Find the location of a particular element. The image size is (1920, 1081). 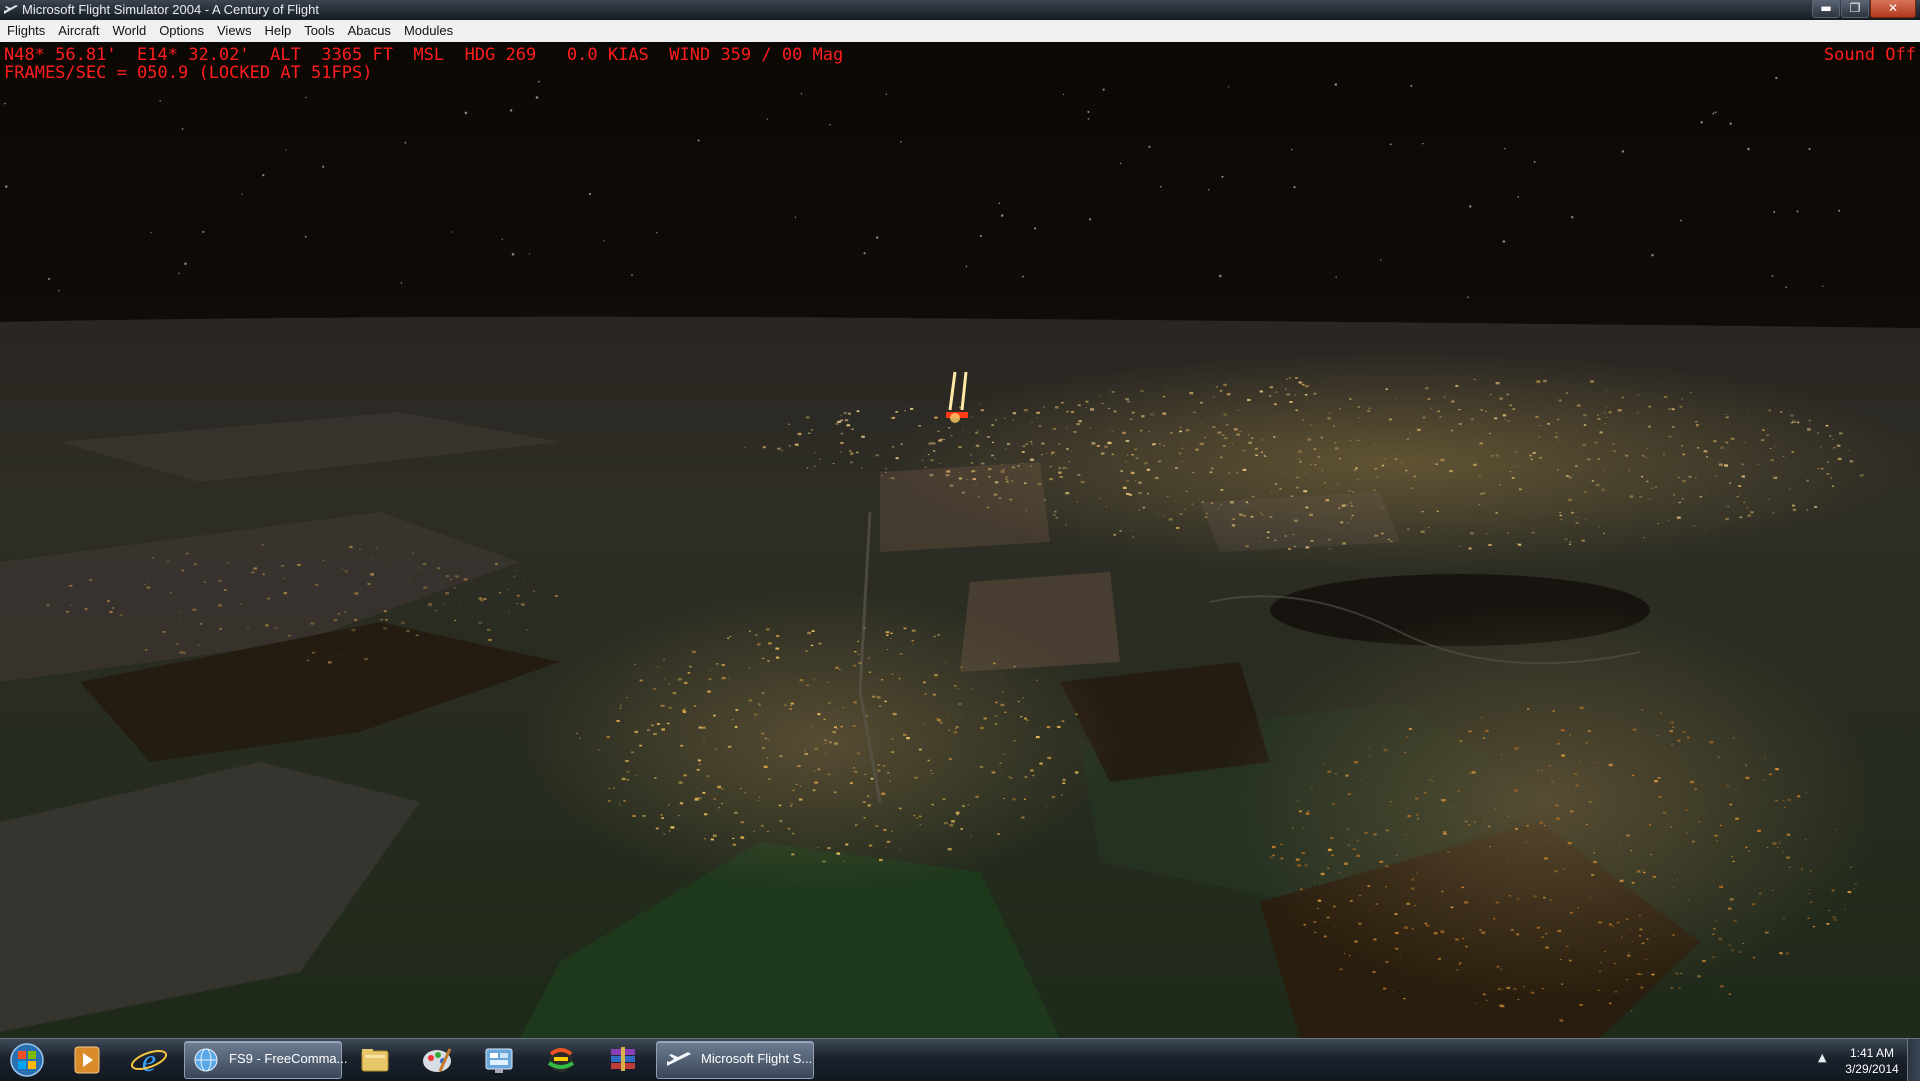

taskbar-clock: 1:41 AM 3/29/2014 is located at coordinates (1872, 1061).